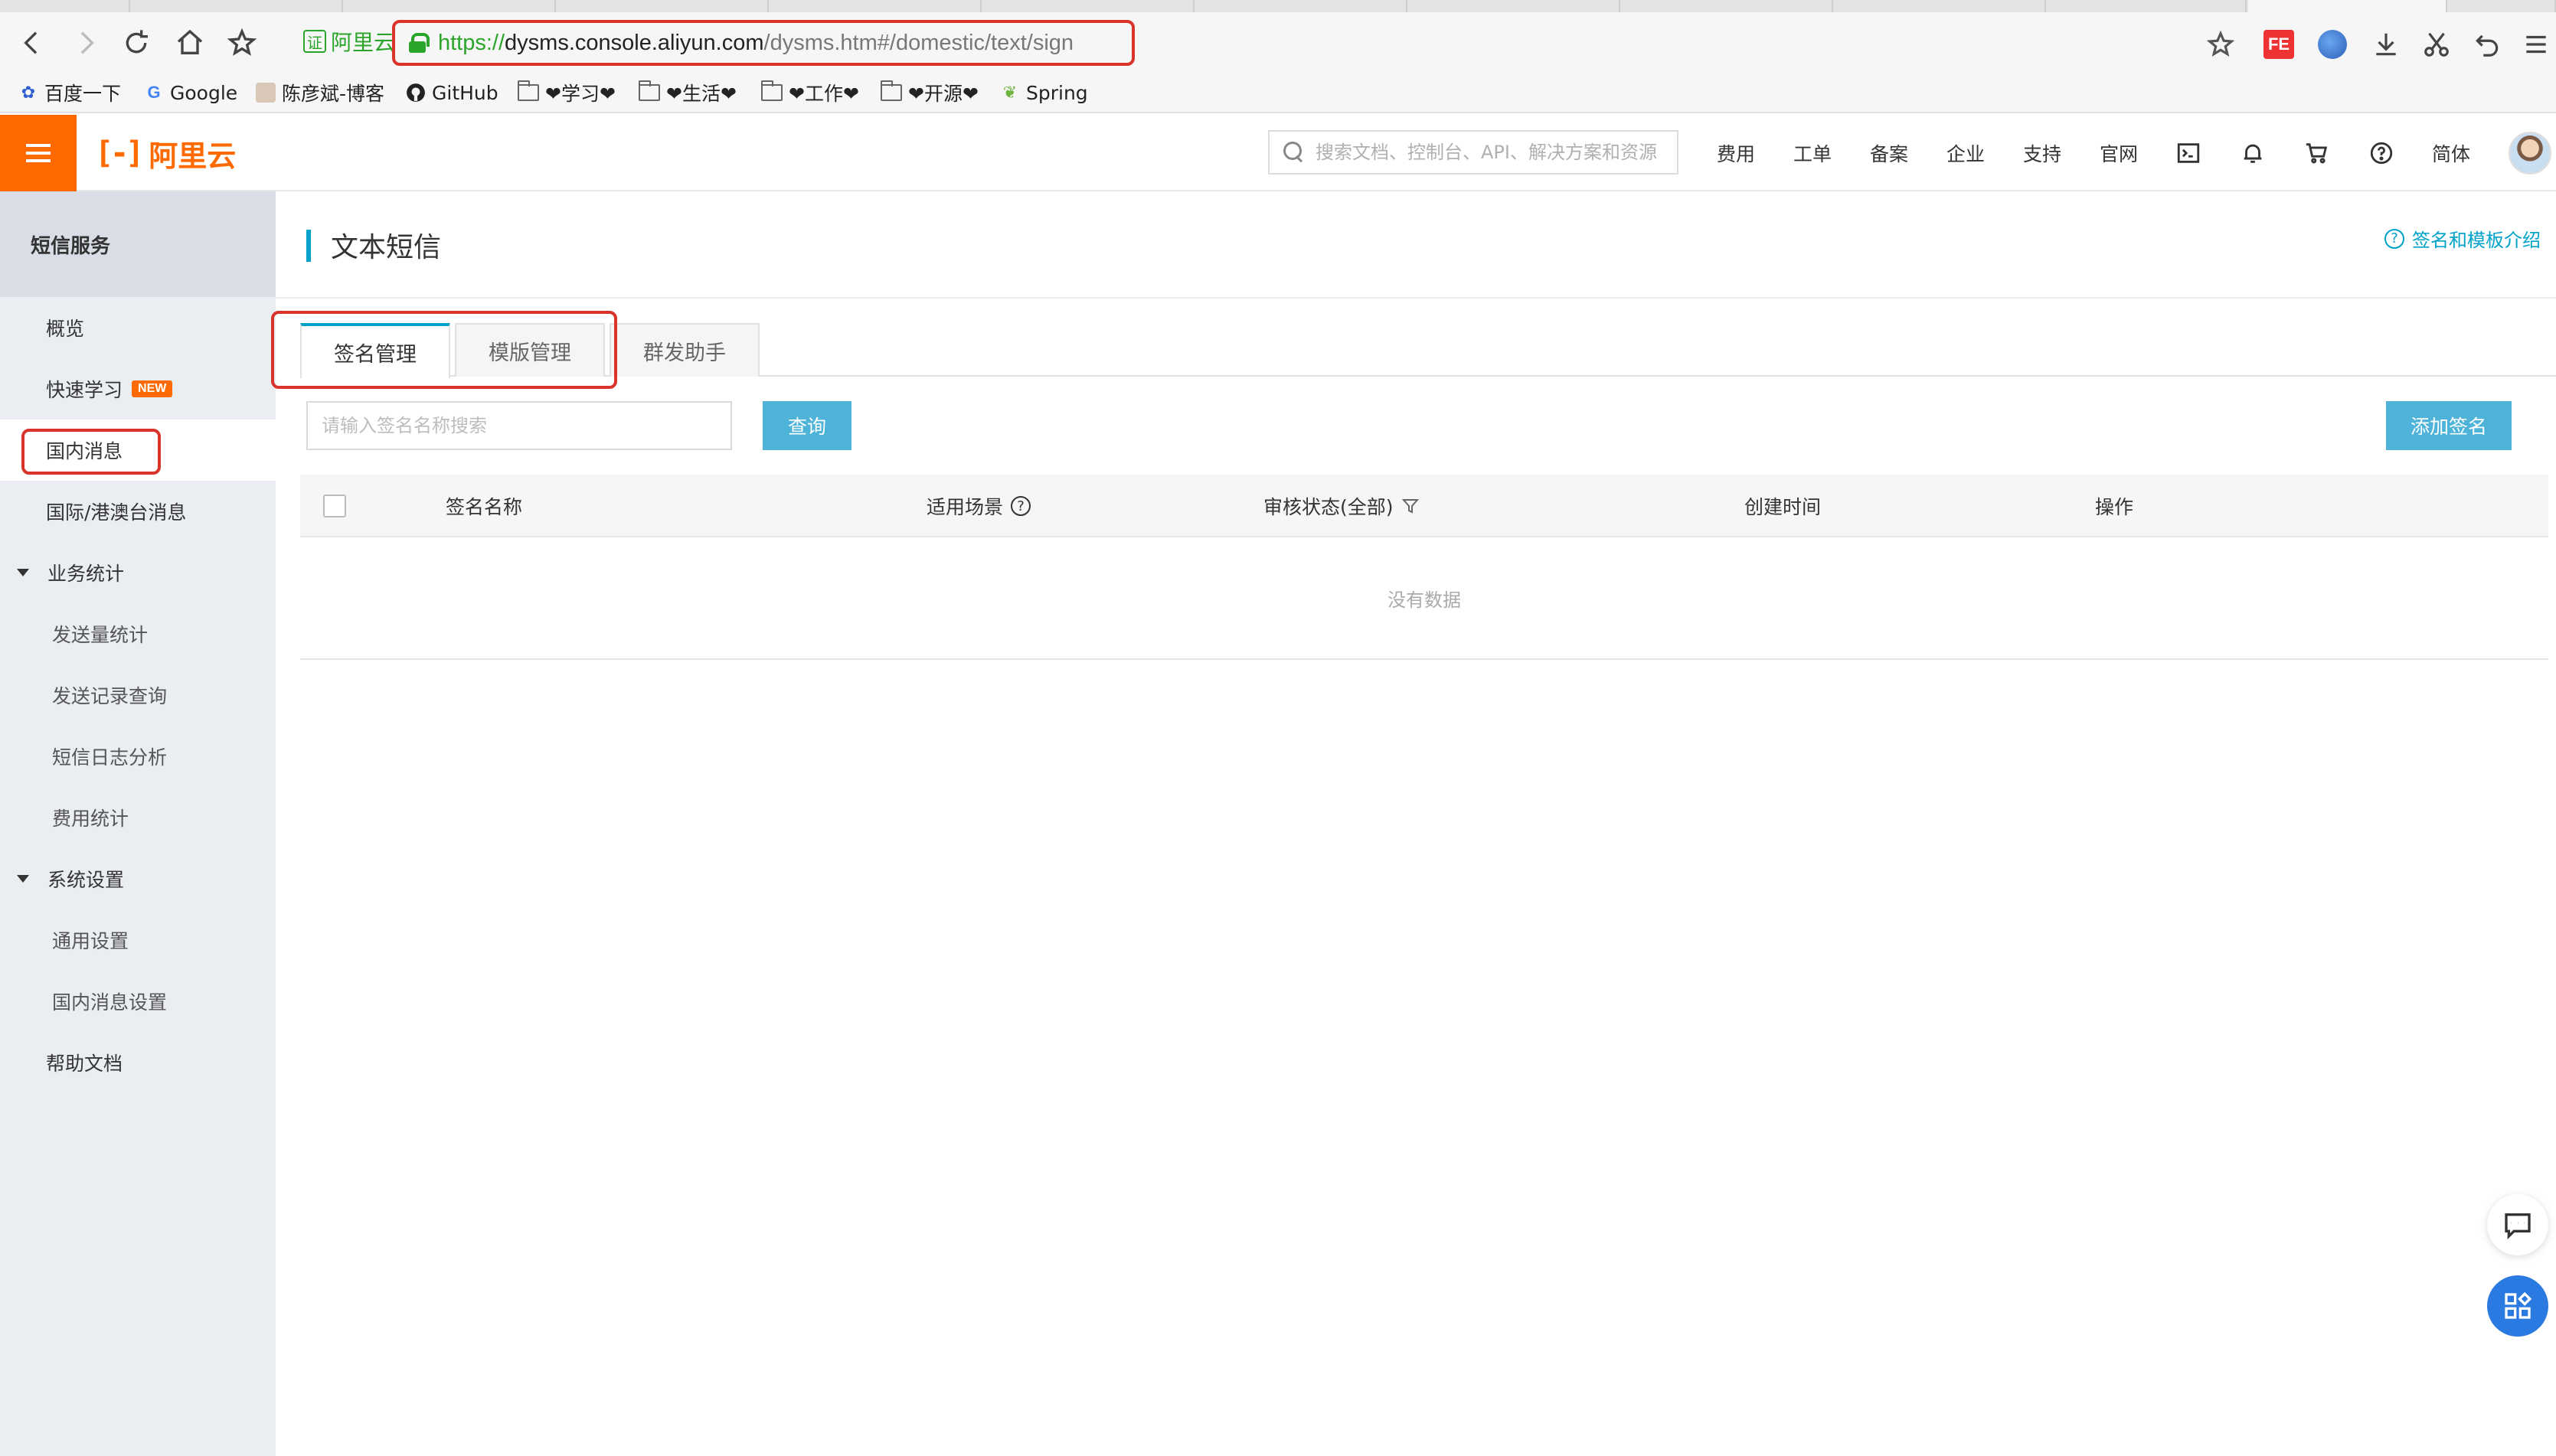  I want to click on sidebar-item-send-volume: 发送量统计, so click(138, 633).